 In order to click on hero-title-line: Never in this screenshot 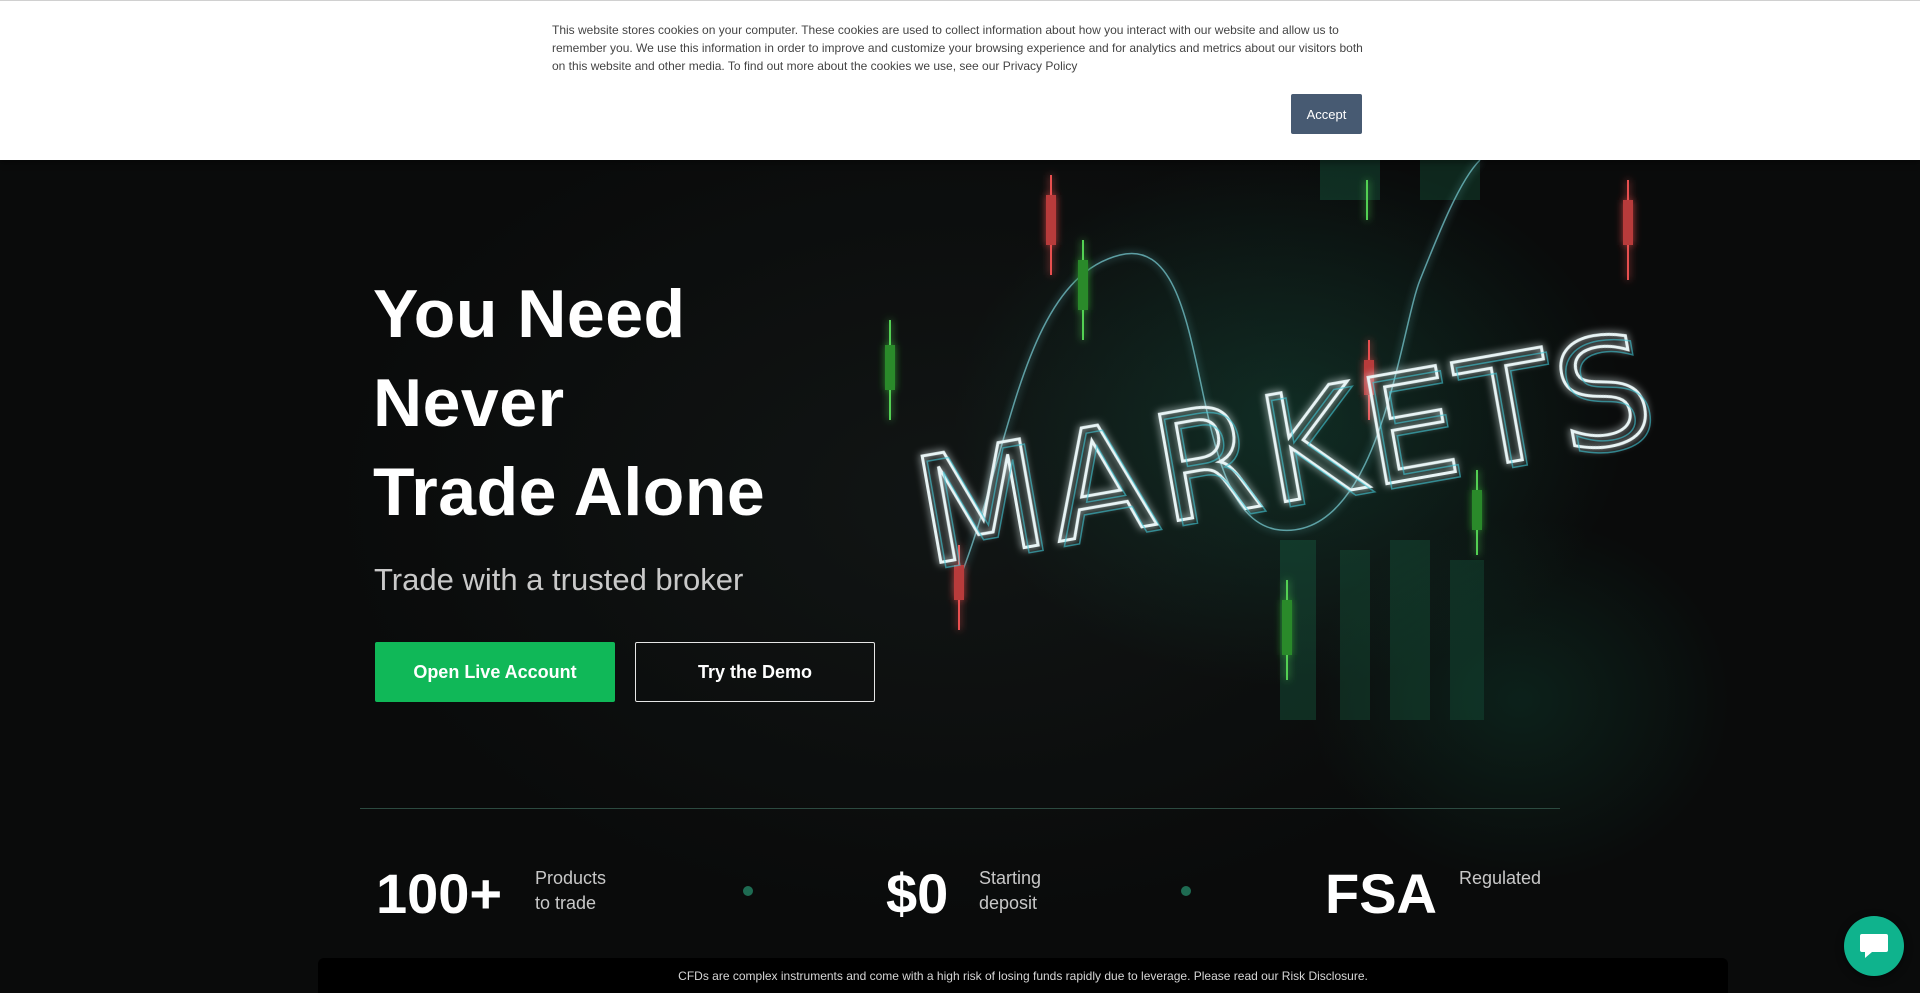, I will do `click(469, 403)`.